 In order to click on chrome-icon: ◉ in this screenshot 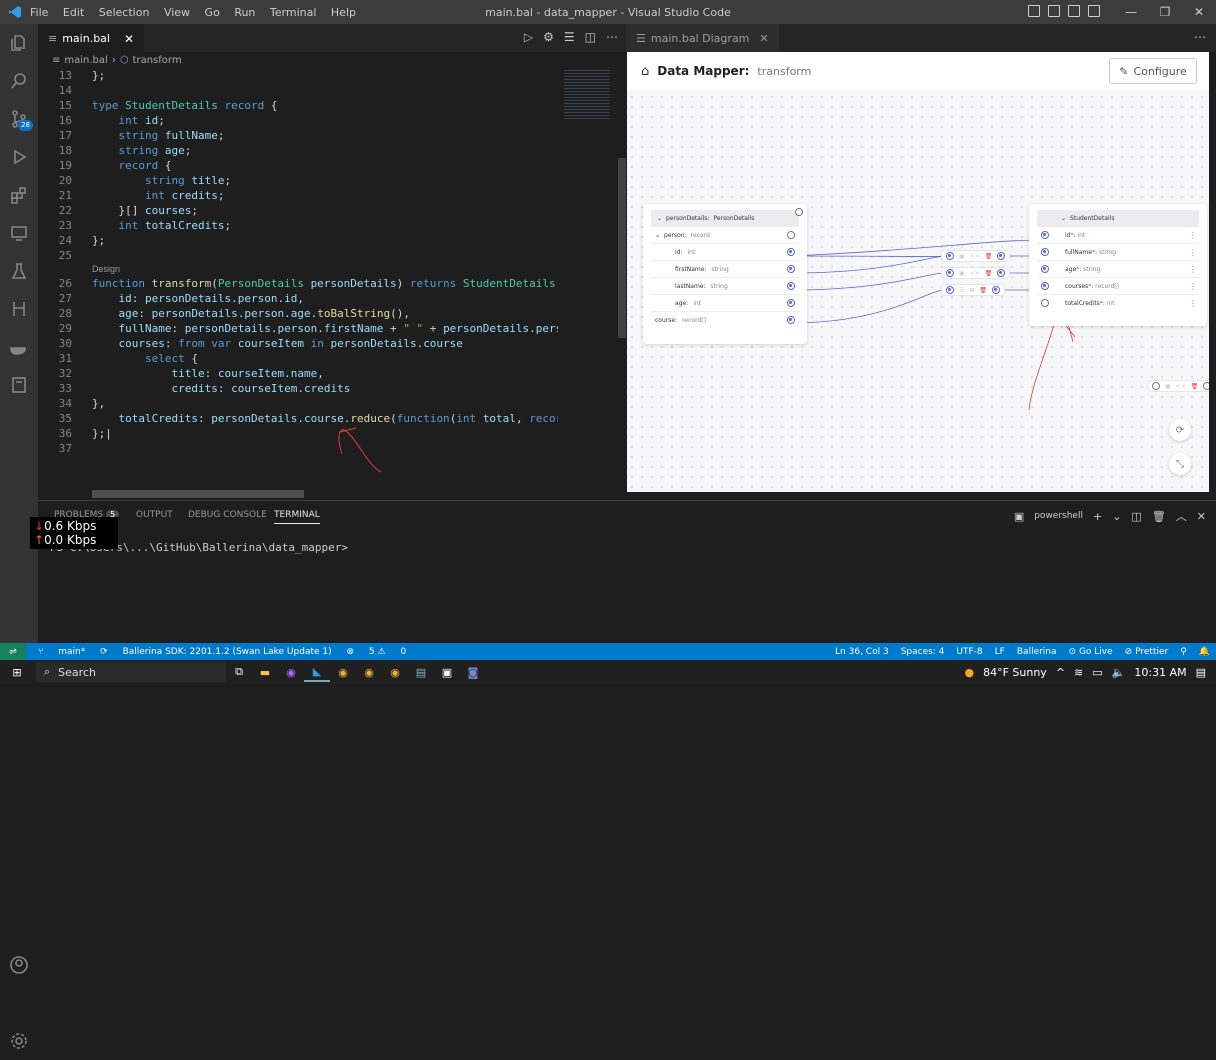, I will do `click(343, 672)`.